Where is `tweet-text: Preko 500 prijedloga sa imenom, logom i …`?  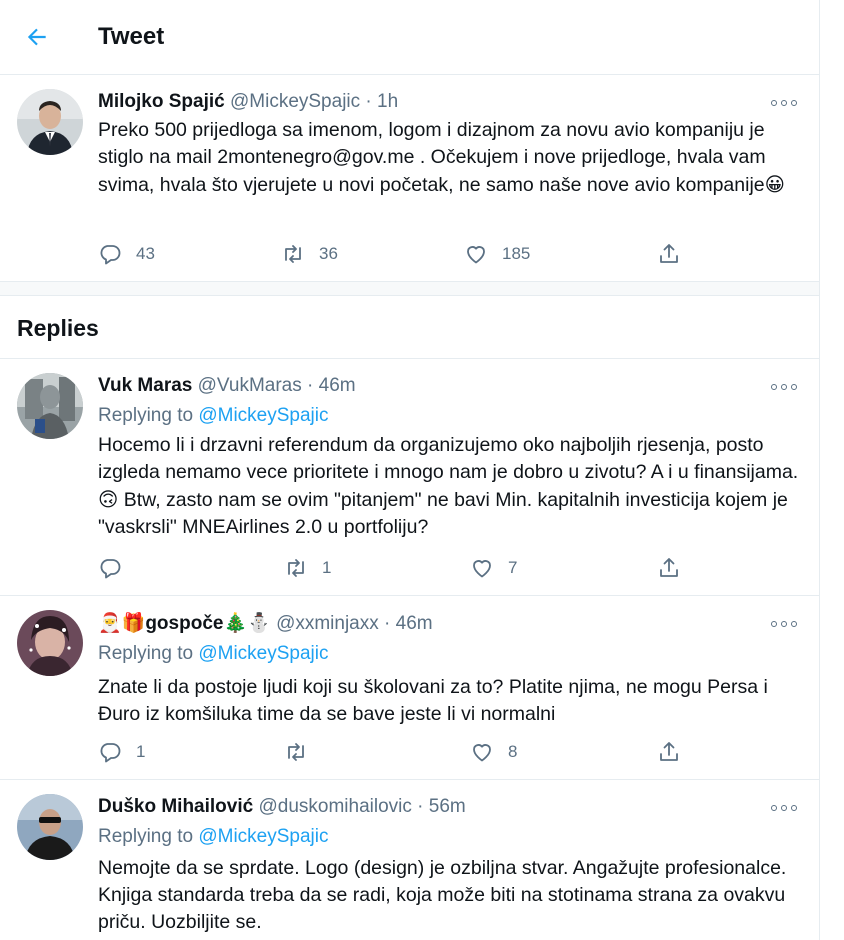
tweet-text: Preko 500 prijedloga sa imenom, logom i … is located at coordinates (451, 158).